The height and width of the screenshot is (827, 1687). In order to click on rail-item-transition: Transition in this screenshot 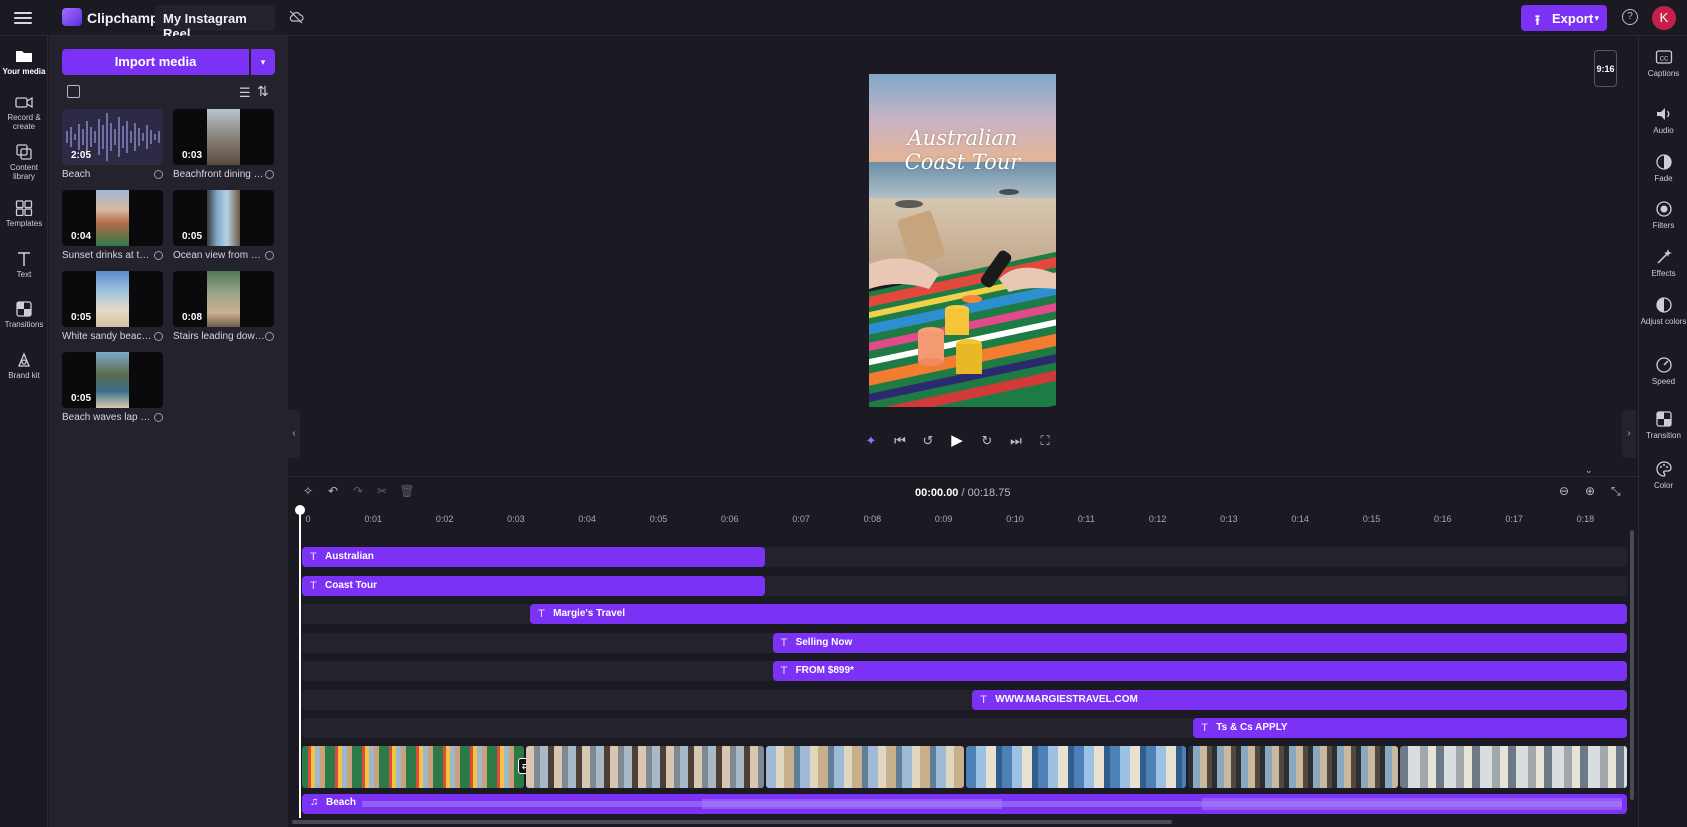, I will do `click(1663, 425)`.